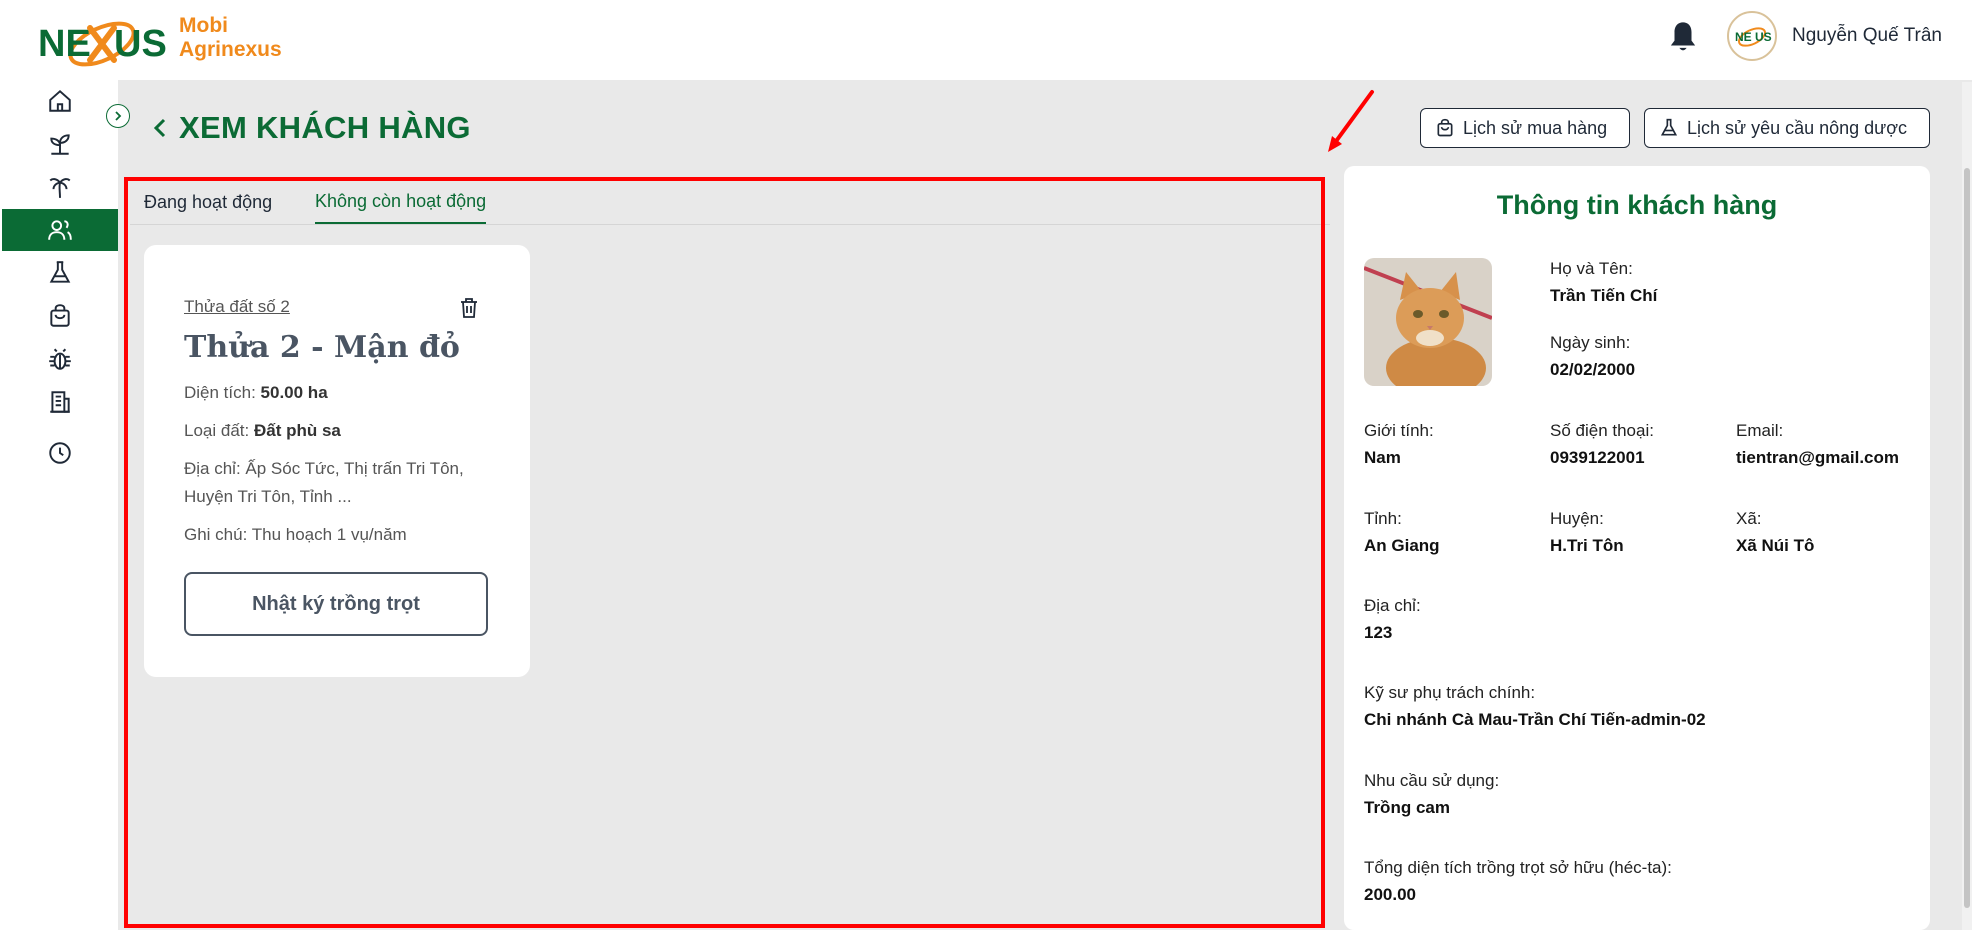  I want to click on customer-info-title: Thông tin khách hàng, so click(1637, 205).